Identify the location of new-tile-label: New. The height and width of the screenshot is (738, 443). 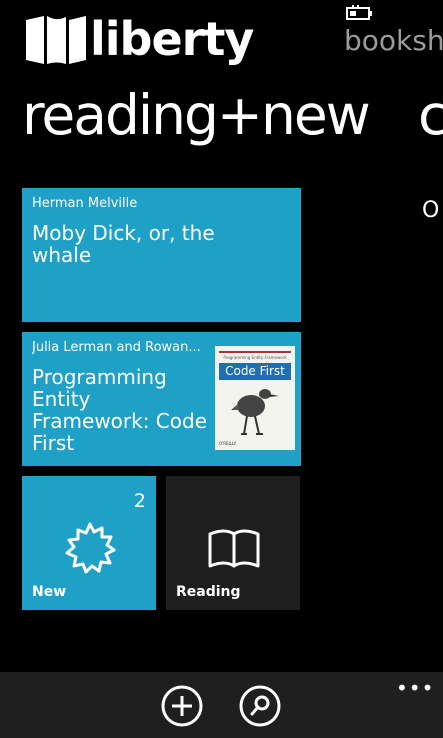
(49, 592).